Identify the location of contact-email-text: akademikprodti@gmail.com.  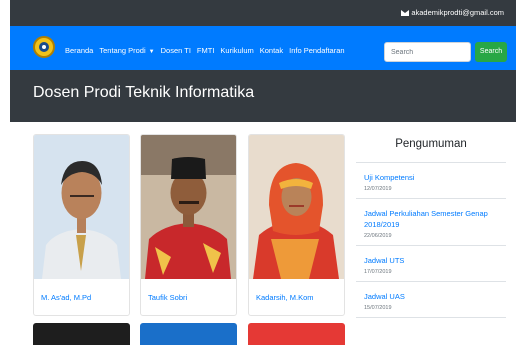
(457, 12).